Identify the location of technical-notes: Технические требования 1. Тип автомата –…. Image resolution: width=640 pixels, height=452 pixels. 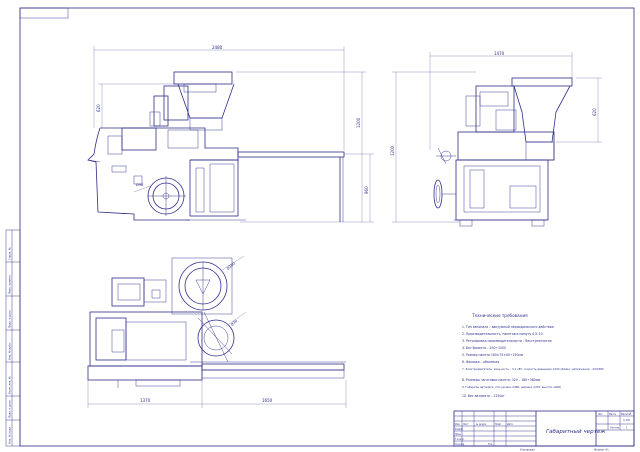
(533, 355).